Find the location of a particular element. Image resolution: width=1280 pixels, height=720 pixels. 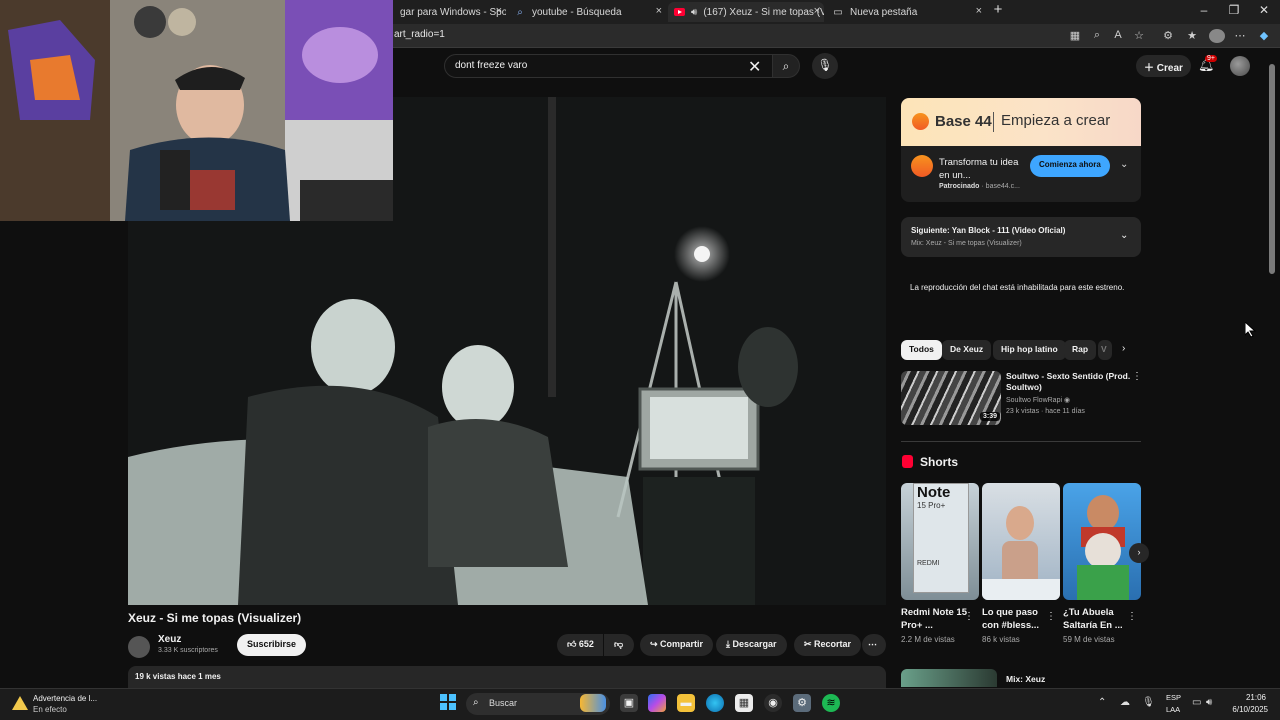

ad-cta-button: Comienza ahora is located at coordinates (1070, 166).